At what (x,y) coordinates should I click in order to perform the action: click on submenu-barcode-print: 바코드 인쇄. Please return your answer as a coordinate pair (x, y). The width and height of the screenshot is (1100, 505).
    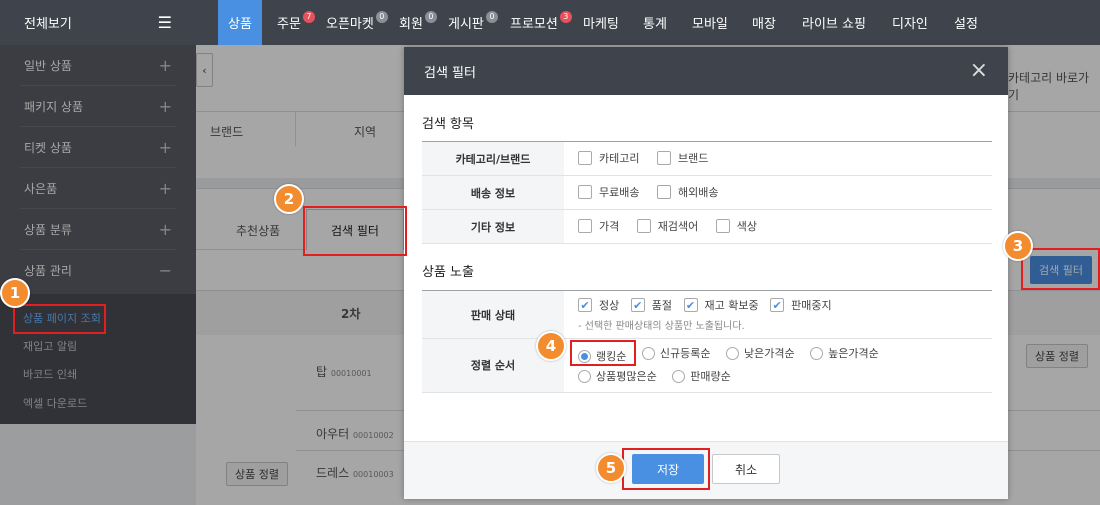
    Looking at the image, I should click on (50, 374).